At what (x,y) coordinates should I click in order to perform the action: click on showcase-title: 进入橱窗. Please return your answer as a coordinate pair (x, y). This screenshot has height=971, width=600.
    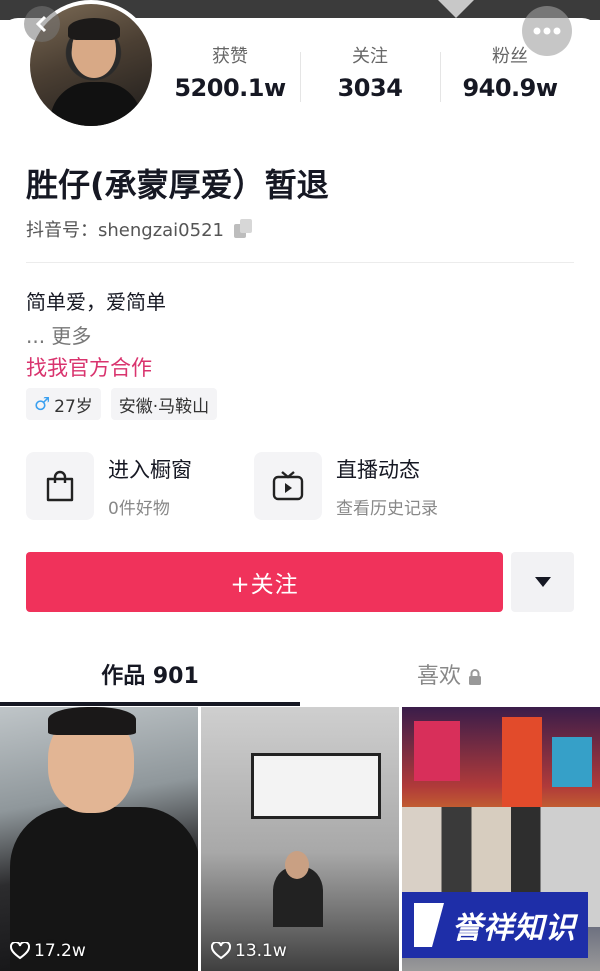
    Looking at the image, I should click on (150, 469).